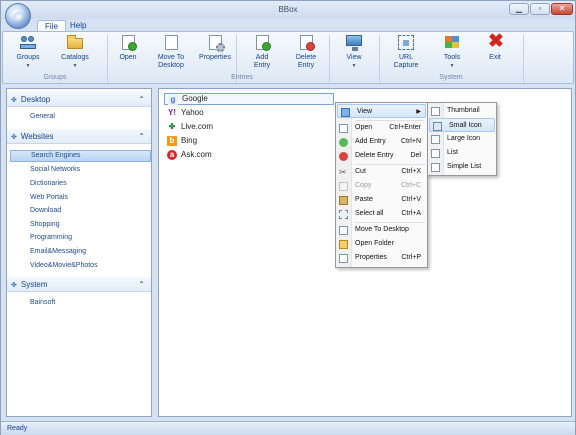 This screenshot has width=576, height=435. I want to click on catalogs-button: Catalogs ▼, so click(75, 52).